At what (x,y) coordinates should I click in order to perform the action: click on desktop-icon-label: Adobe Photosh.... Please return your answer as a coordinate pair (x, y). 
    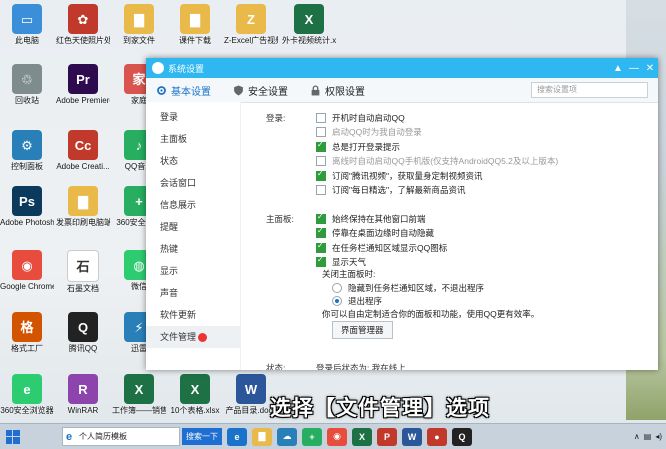
    Looking at the image, I should click on (27, 222).